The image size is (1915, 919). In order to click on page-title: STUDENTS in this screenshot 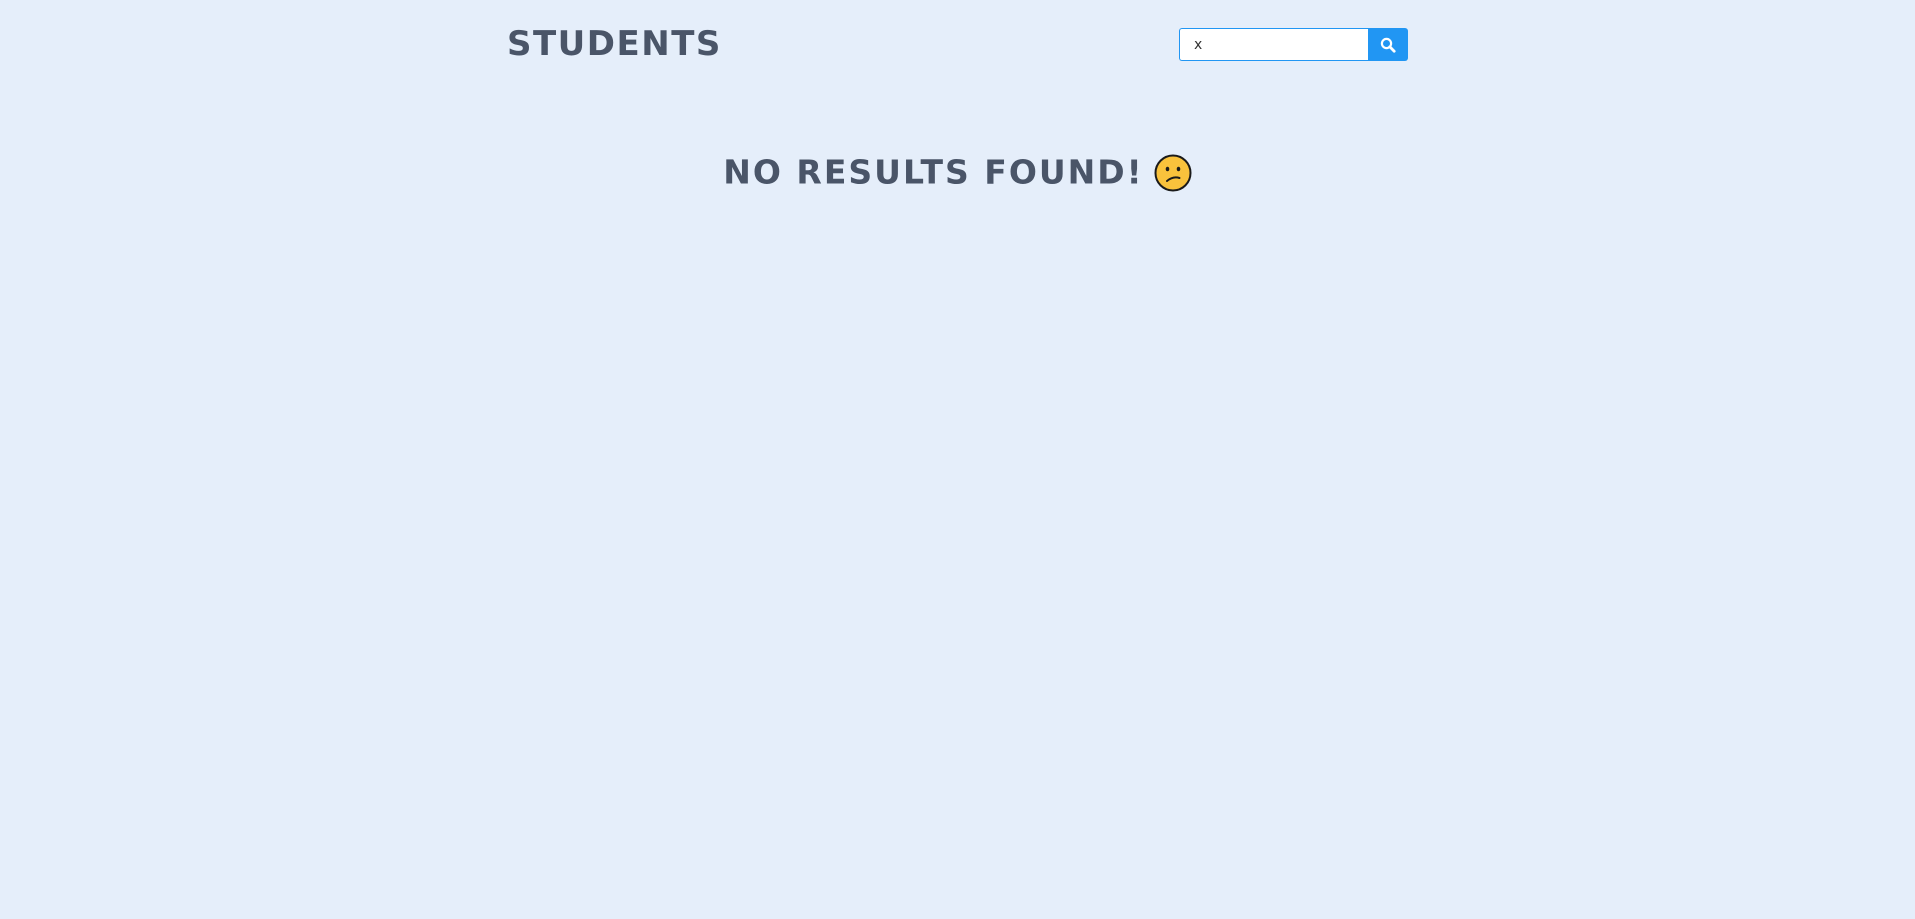, I will do `click(614, 44)`.